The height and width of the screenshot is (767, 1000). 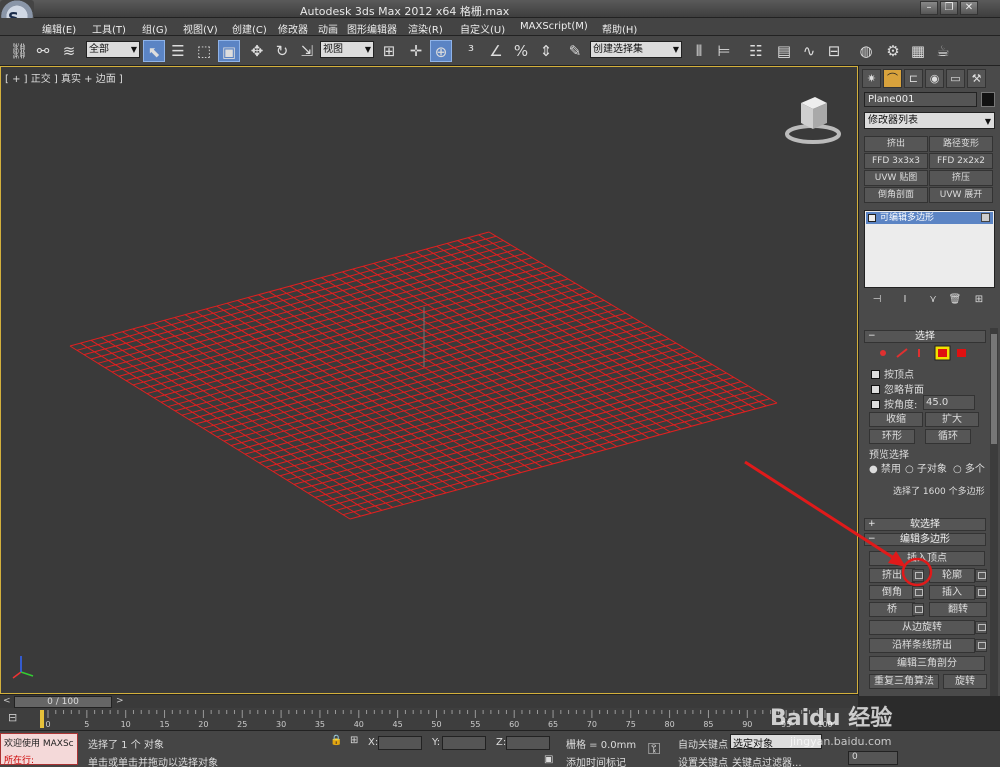 I want to click on unlink-icon: ⚯, so click(x=43, y=51).